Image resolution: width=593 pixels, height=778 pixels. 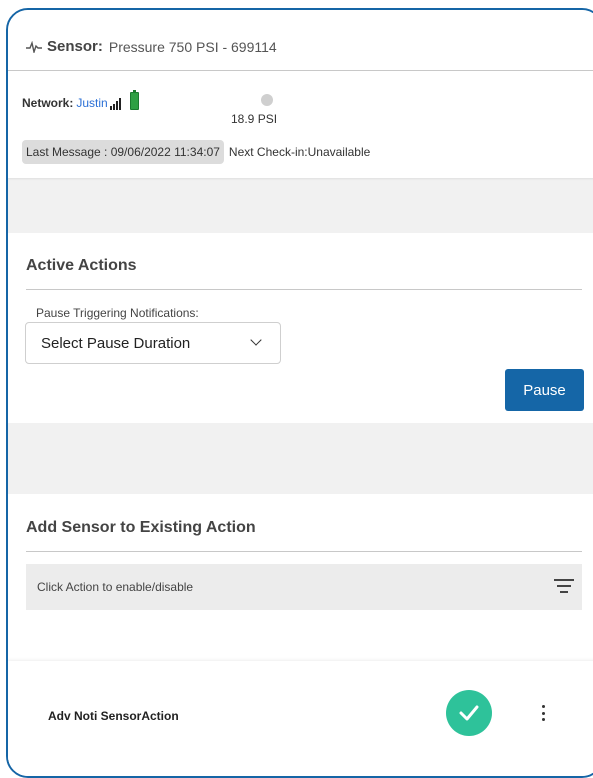 I want to click on last-message-badge: Last Message : 09/06/2022 11:34:07, so click(x=123, y=152).